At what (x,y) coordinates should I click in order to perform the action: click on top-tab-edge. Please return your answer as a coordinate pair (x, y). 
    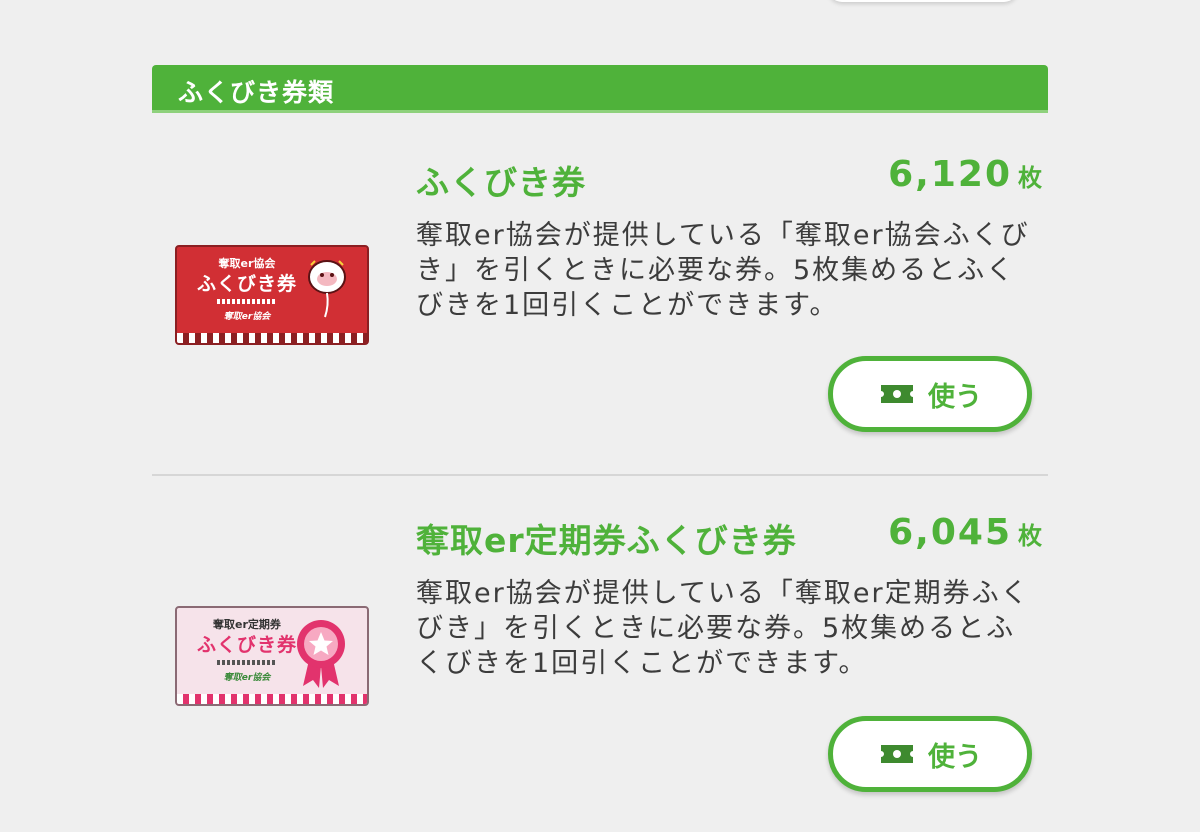
    Looking at the image, I should click on (923, 1).